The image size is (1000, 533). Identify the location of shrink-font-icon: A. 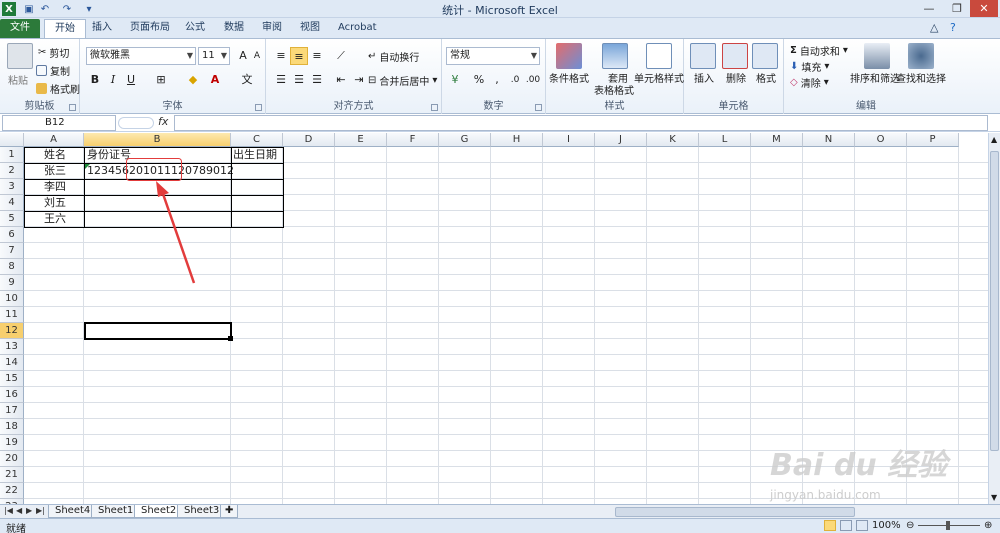
(257, 56).